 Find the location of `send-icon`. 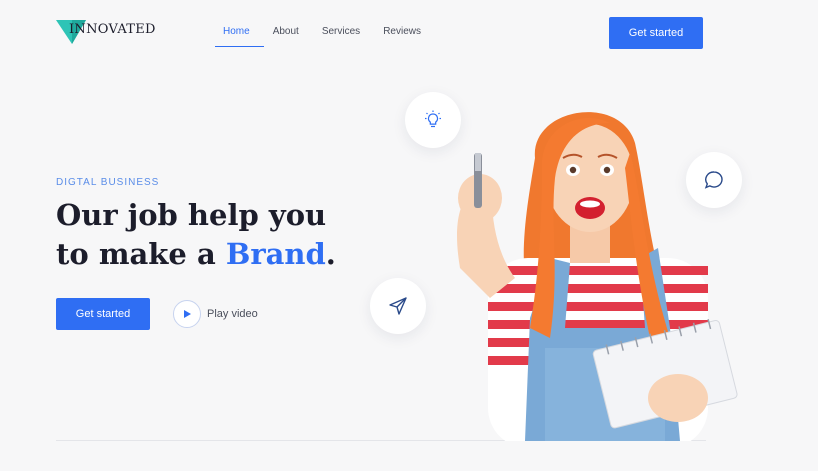

send-icon is located at coordinates (398, 306).